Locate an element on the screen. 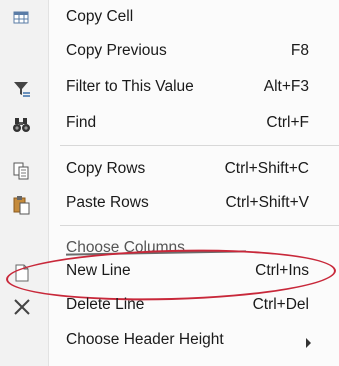  submenu-arrow-icon is located at coordinates (308, 343).